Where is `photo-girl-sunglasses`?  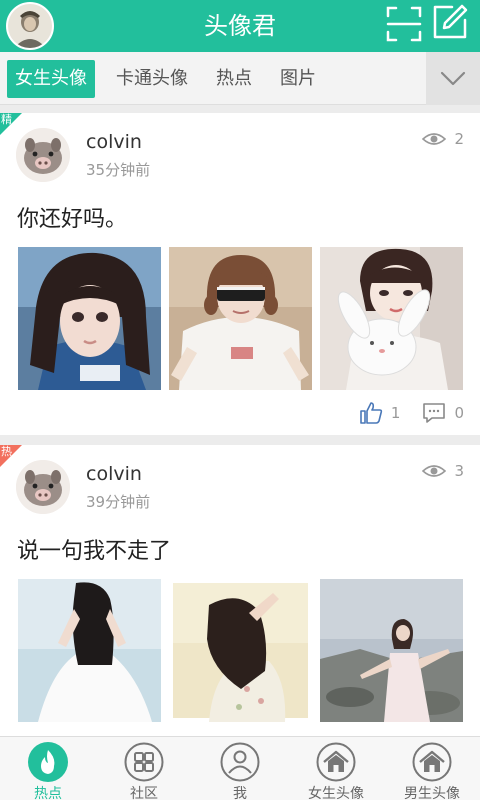 photo-girl-sunglasses is located at coordinates (240, 318).